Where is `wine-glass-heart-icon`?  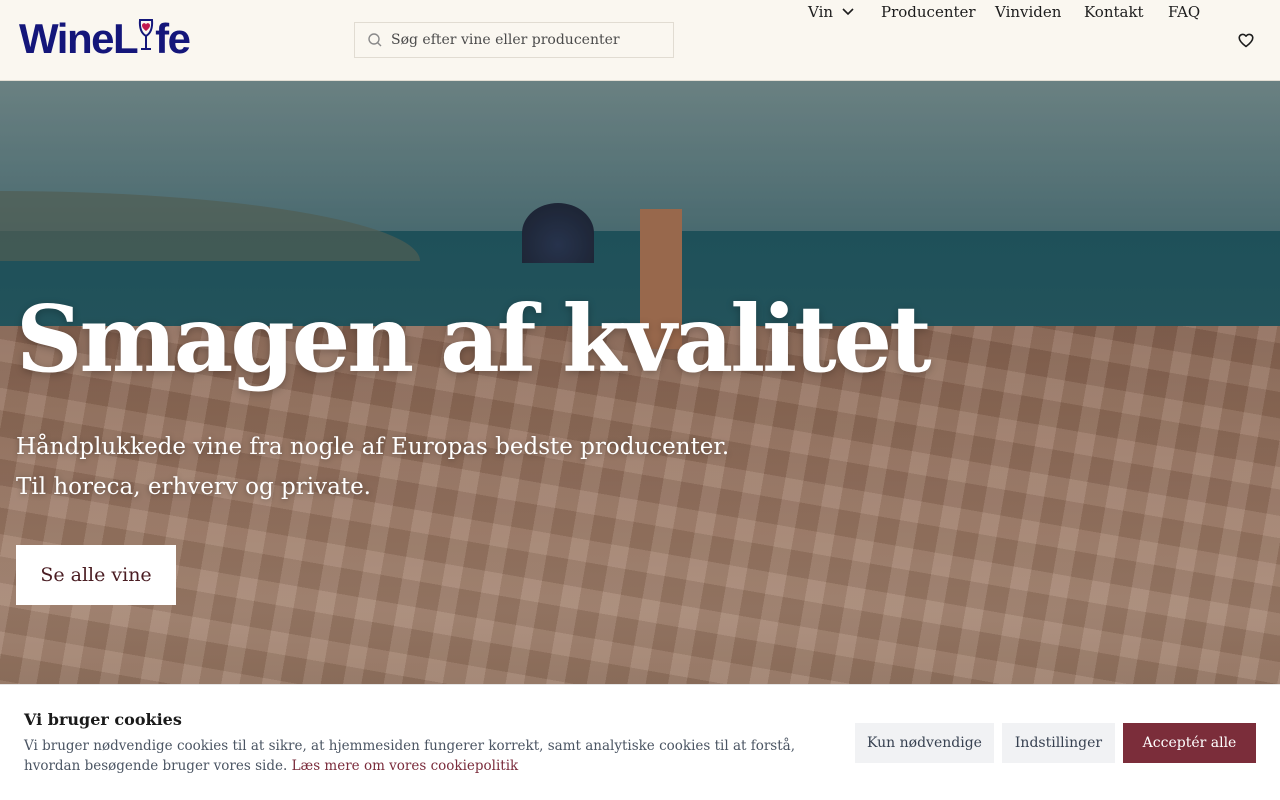 wine-glass-heart-icon is located at coordinates (146, 39).